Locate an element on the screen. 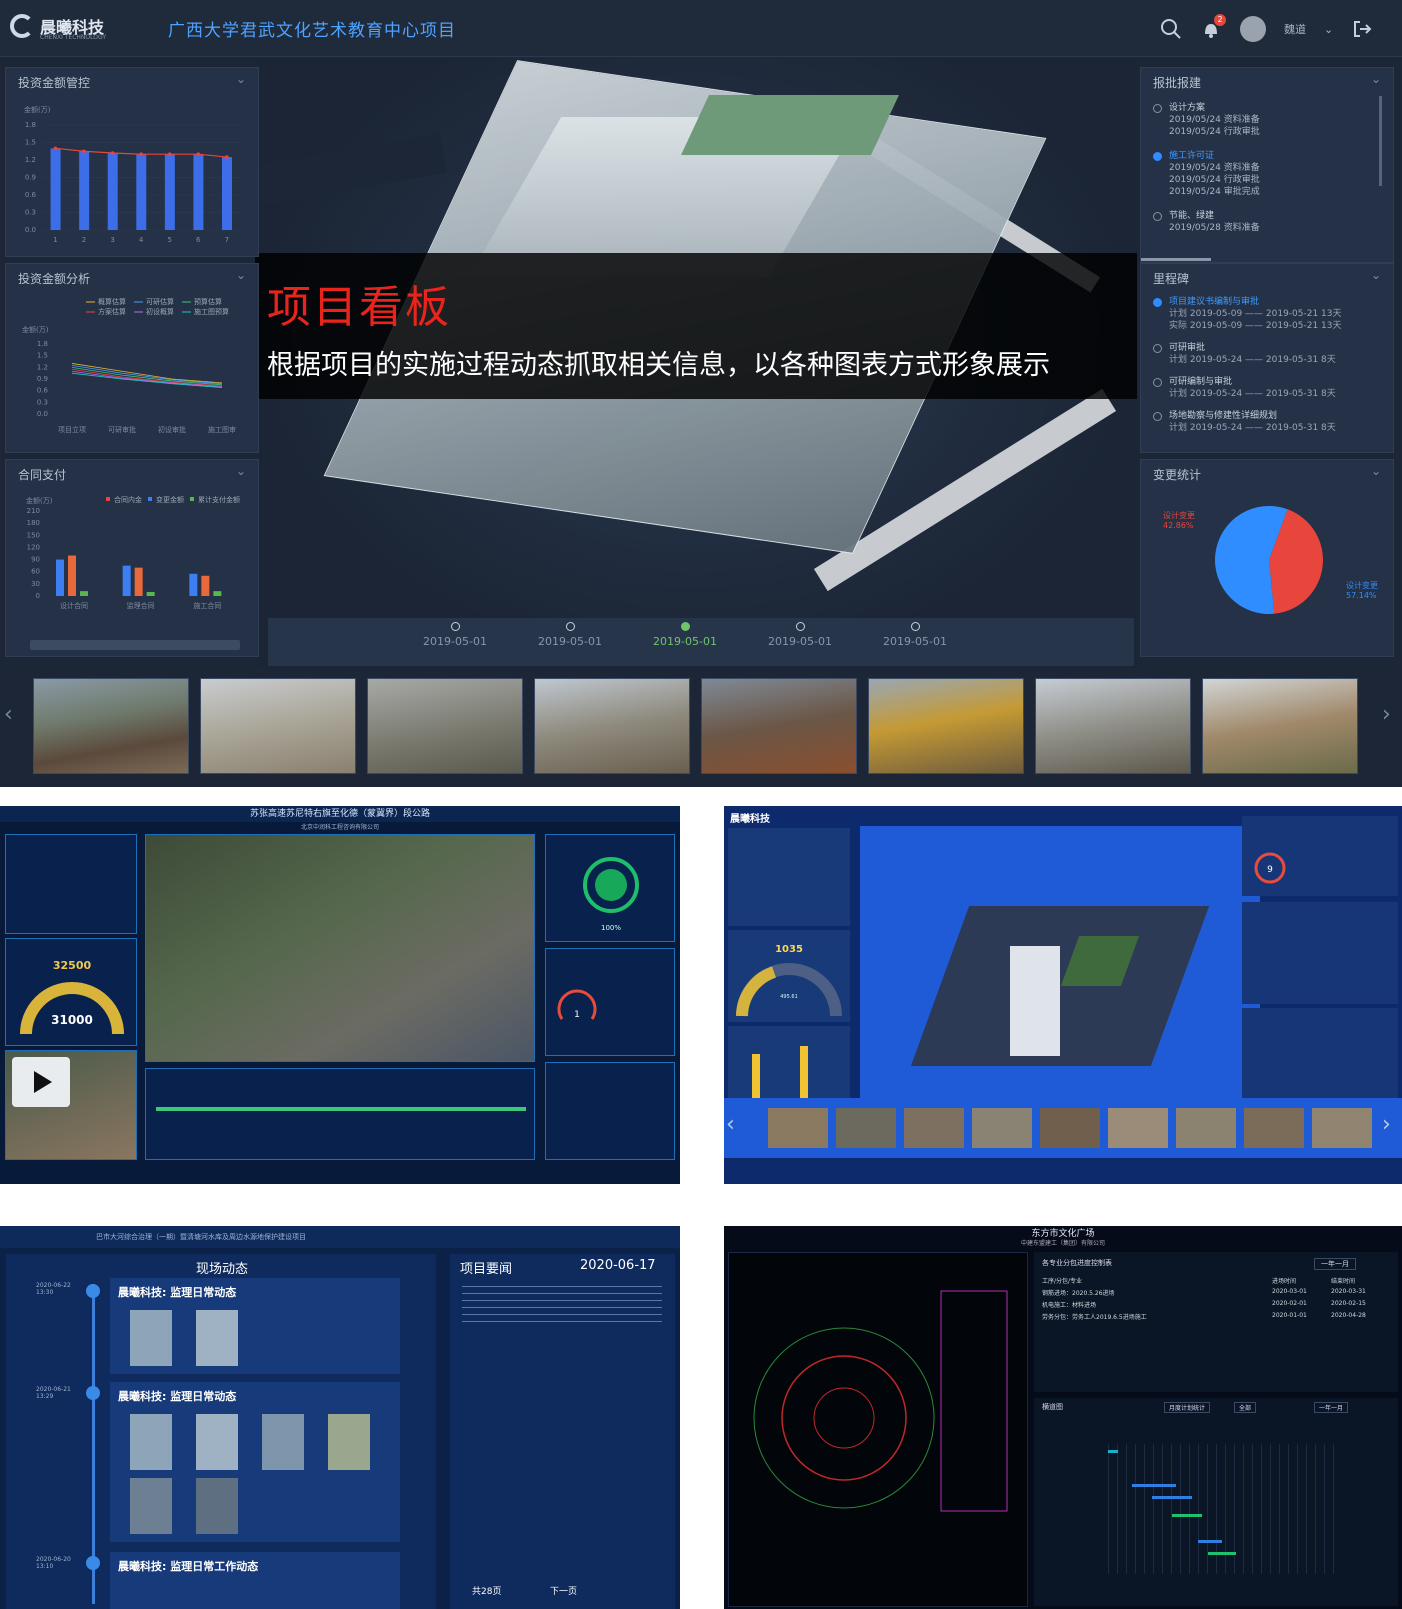 This screenshot has height=1609, width=1402. bim-dashboard-screenshot: 晨曦科技 1035 495.61 9 ‹ › is located at coordinates (1063, 995).